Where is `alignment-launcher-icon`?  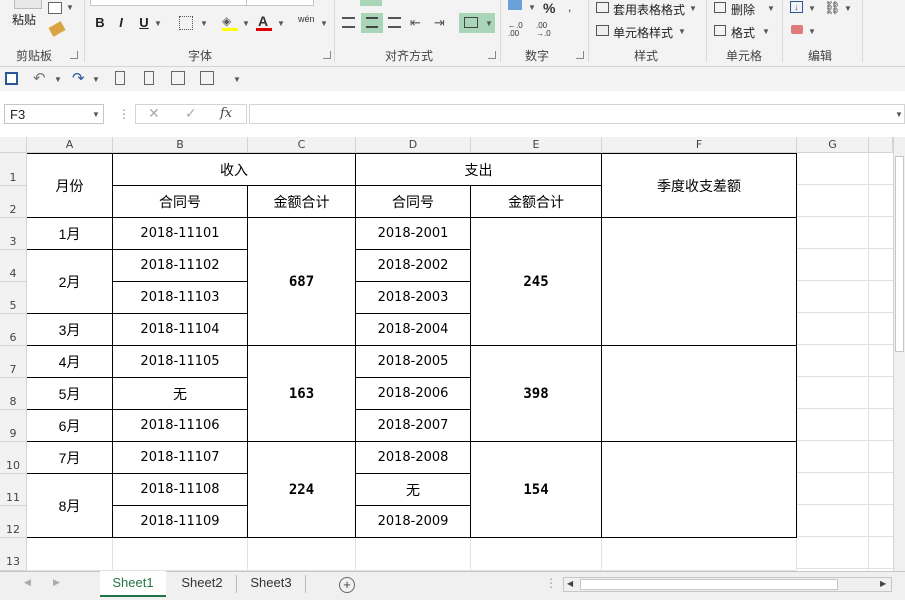 alignment-launcher-icon is located at coordinates (492, 55).